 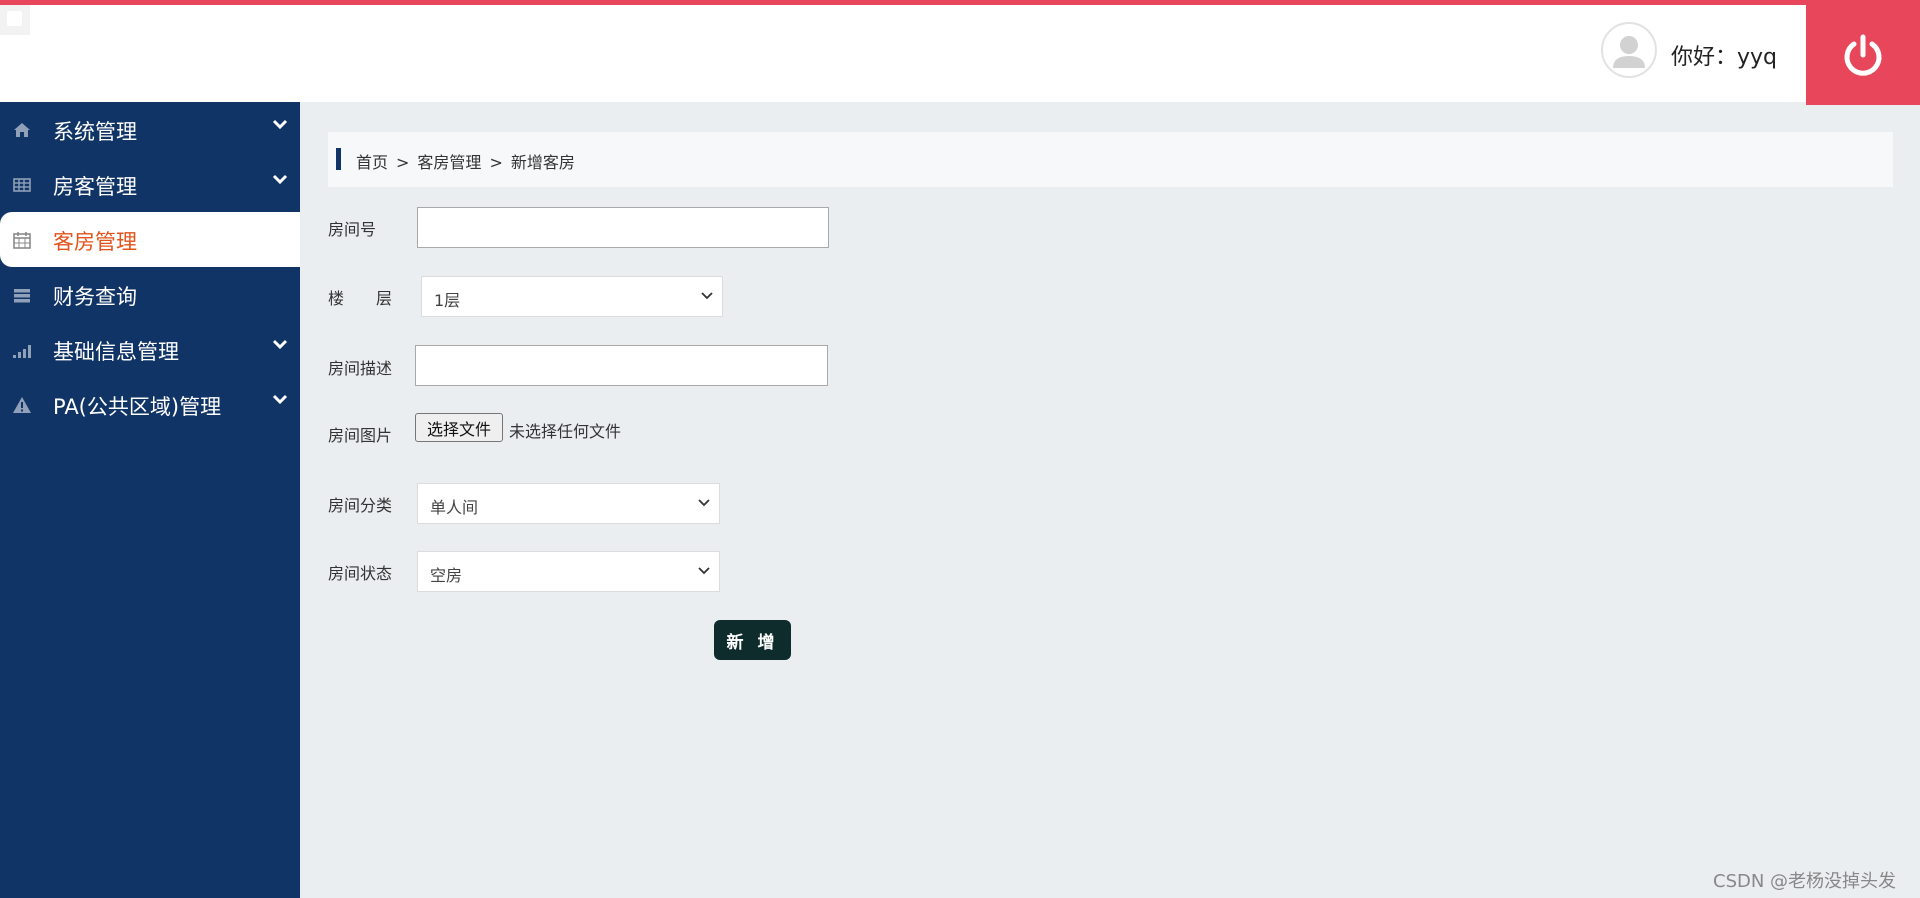 I want to click on status-select: 空房, so click(x=568, y=571).